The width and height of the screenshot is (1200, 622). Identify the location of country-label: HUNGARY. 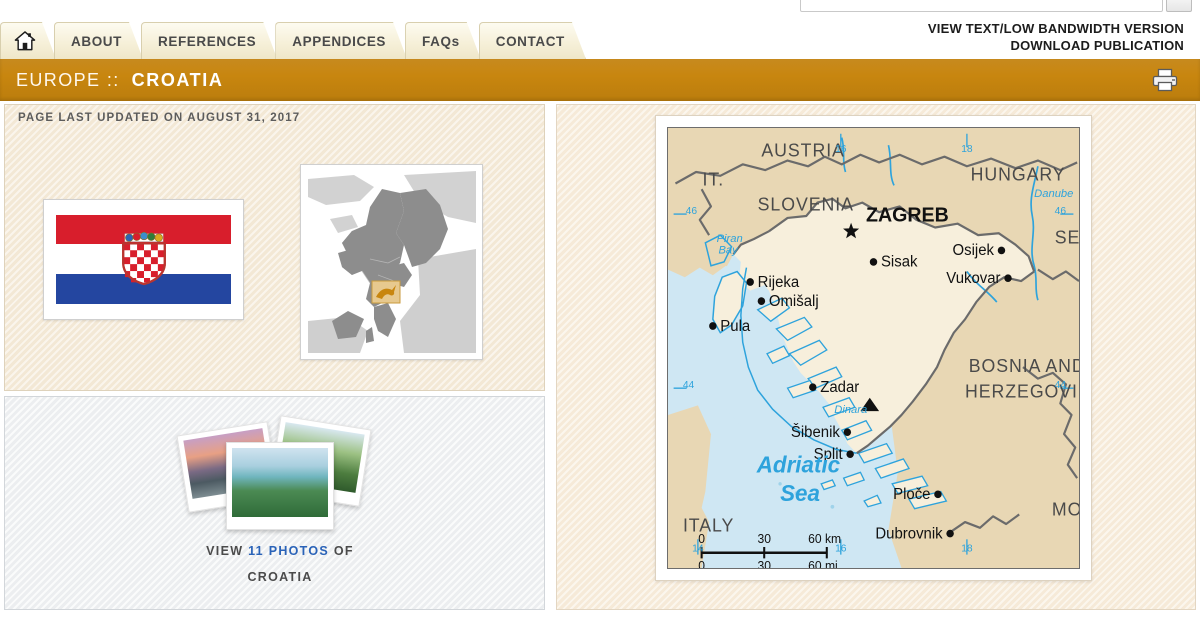
(1018, 174).